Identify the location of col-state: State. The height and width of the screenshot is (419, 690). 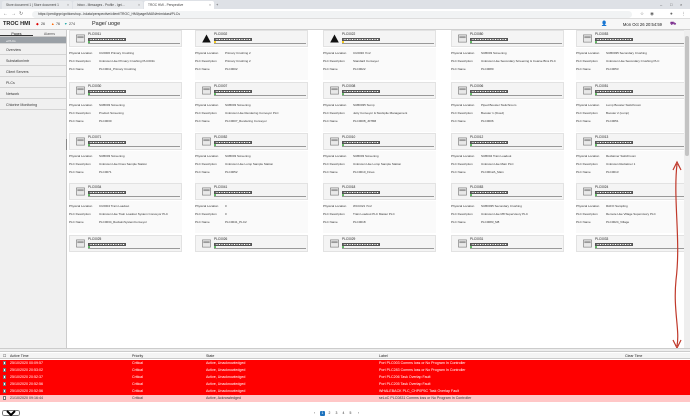
(210, 356).